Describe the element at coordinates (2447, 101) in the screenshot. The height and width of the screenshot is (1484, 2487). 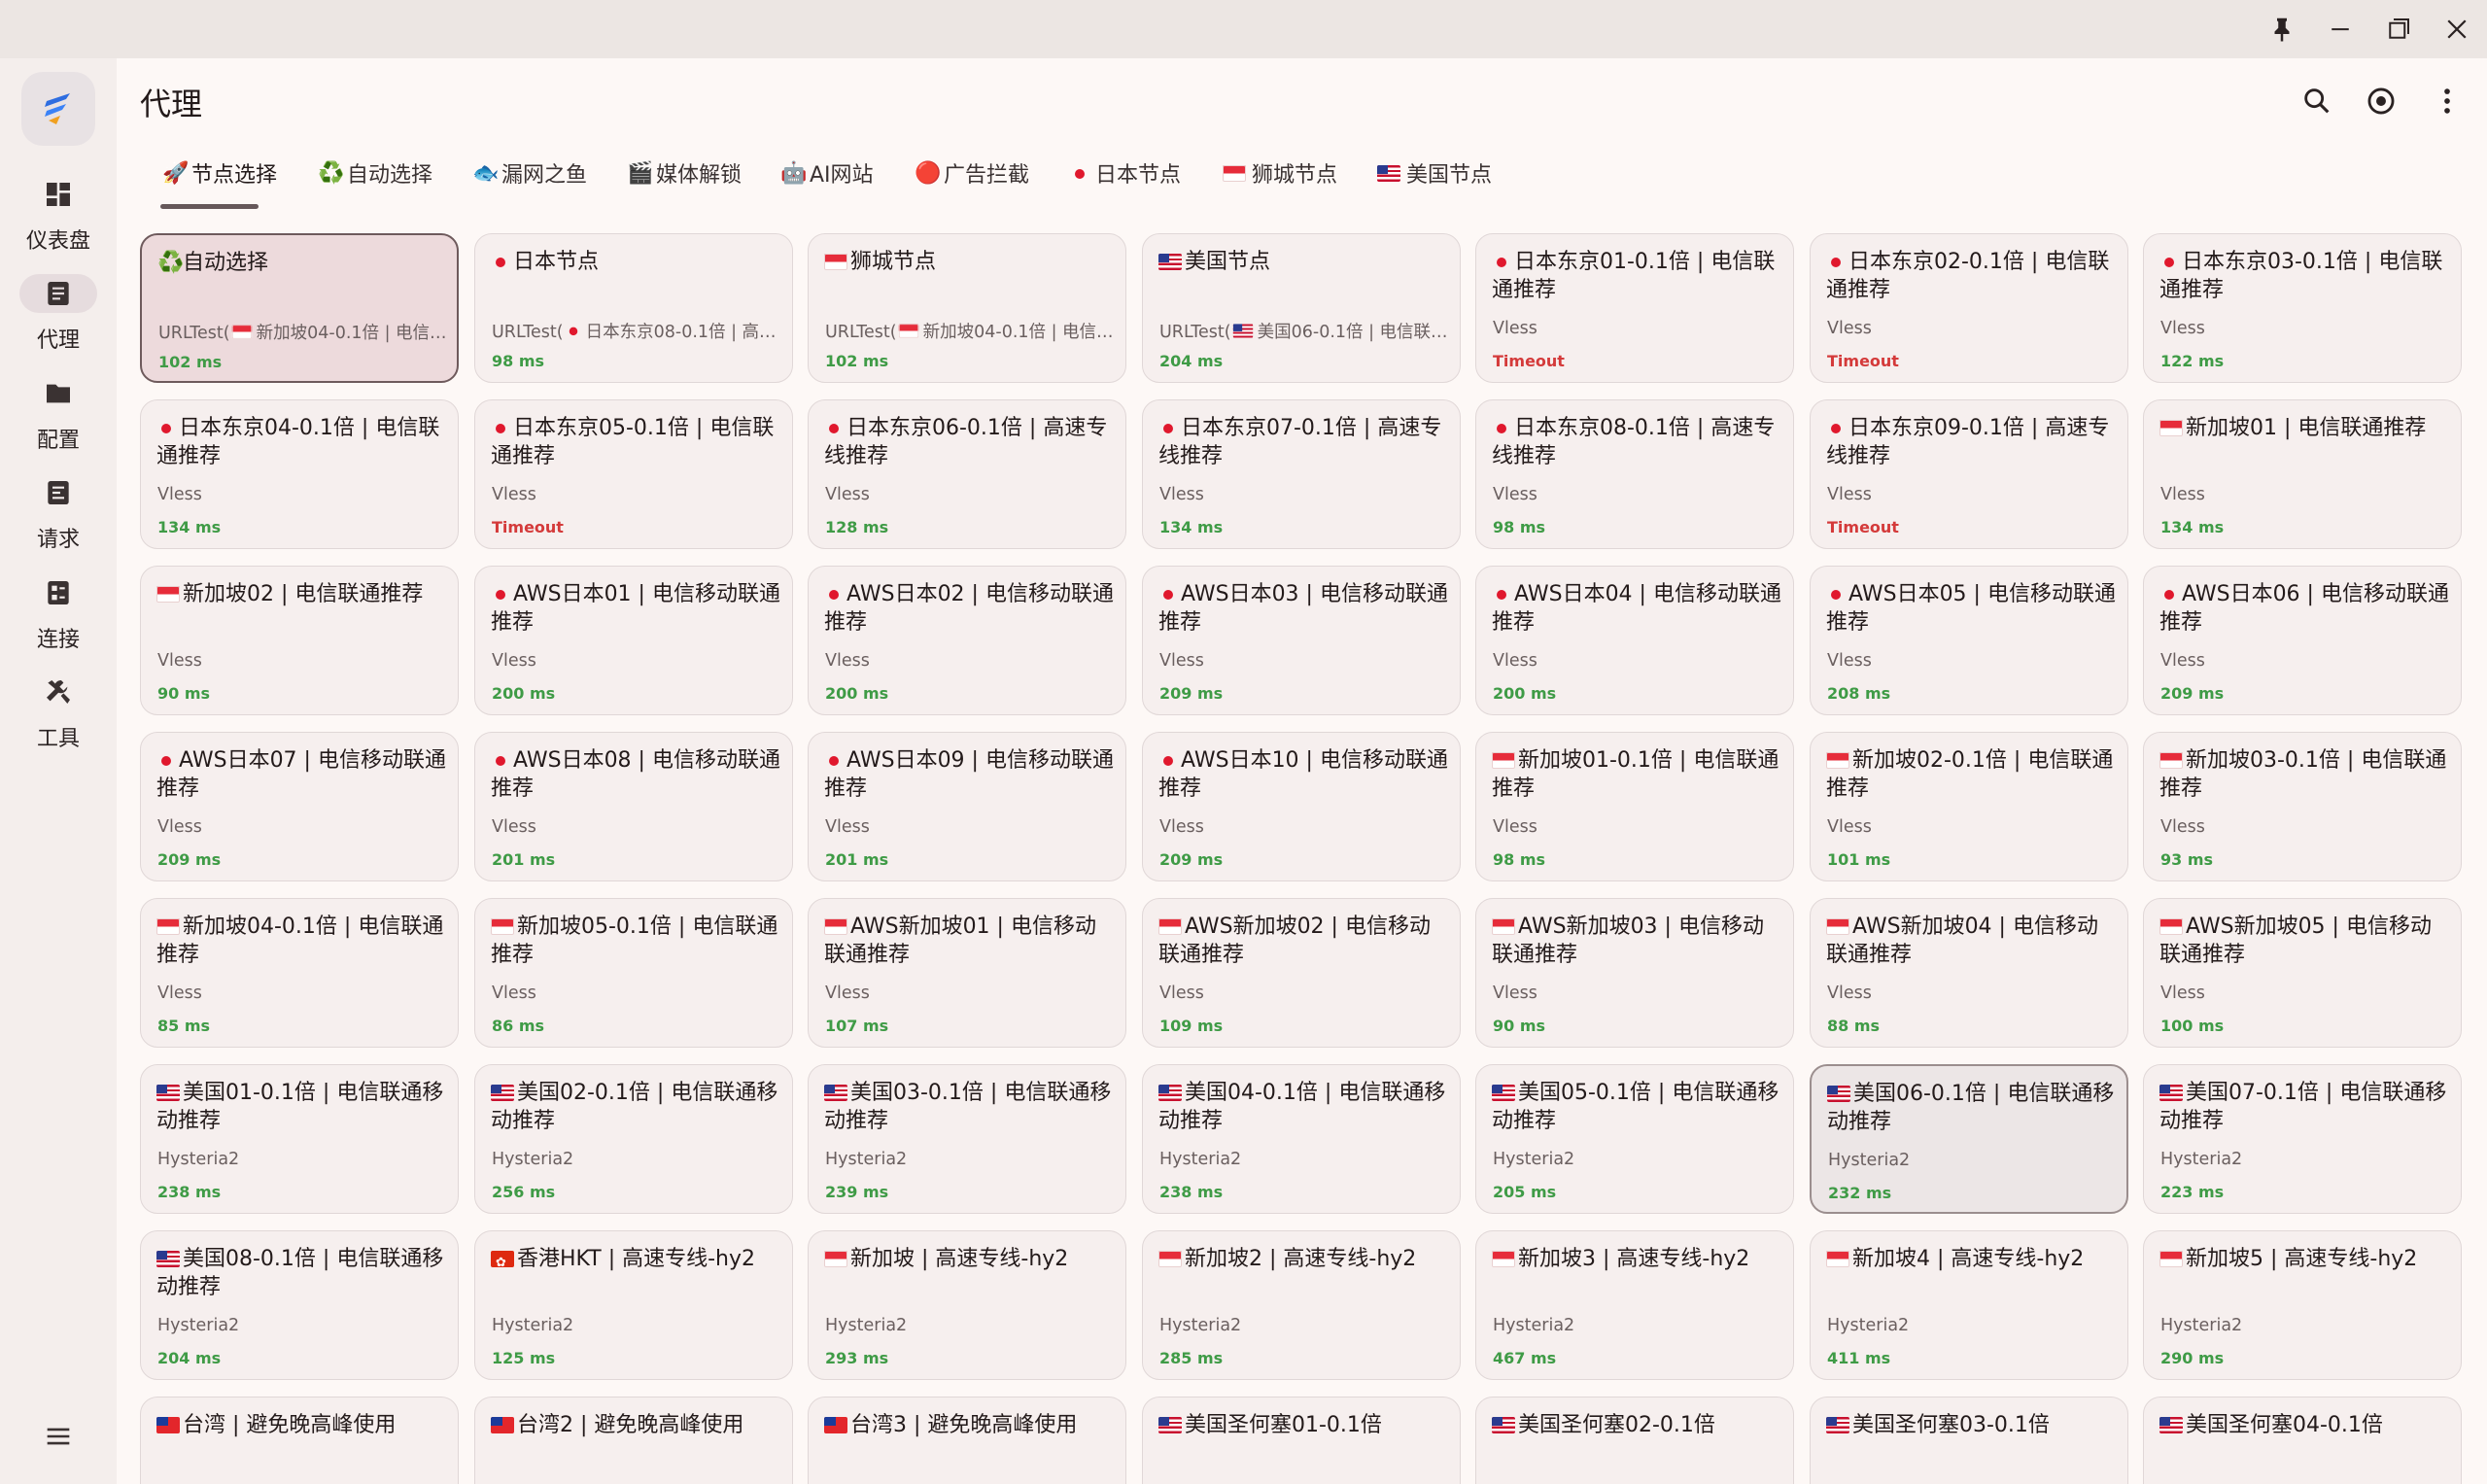
I see `more-vert-icon` at that location.